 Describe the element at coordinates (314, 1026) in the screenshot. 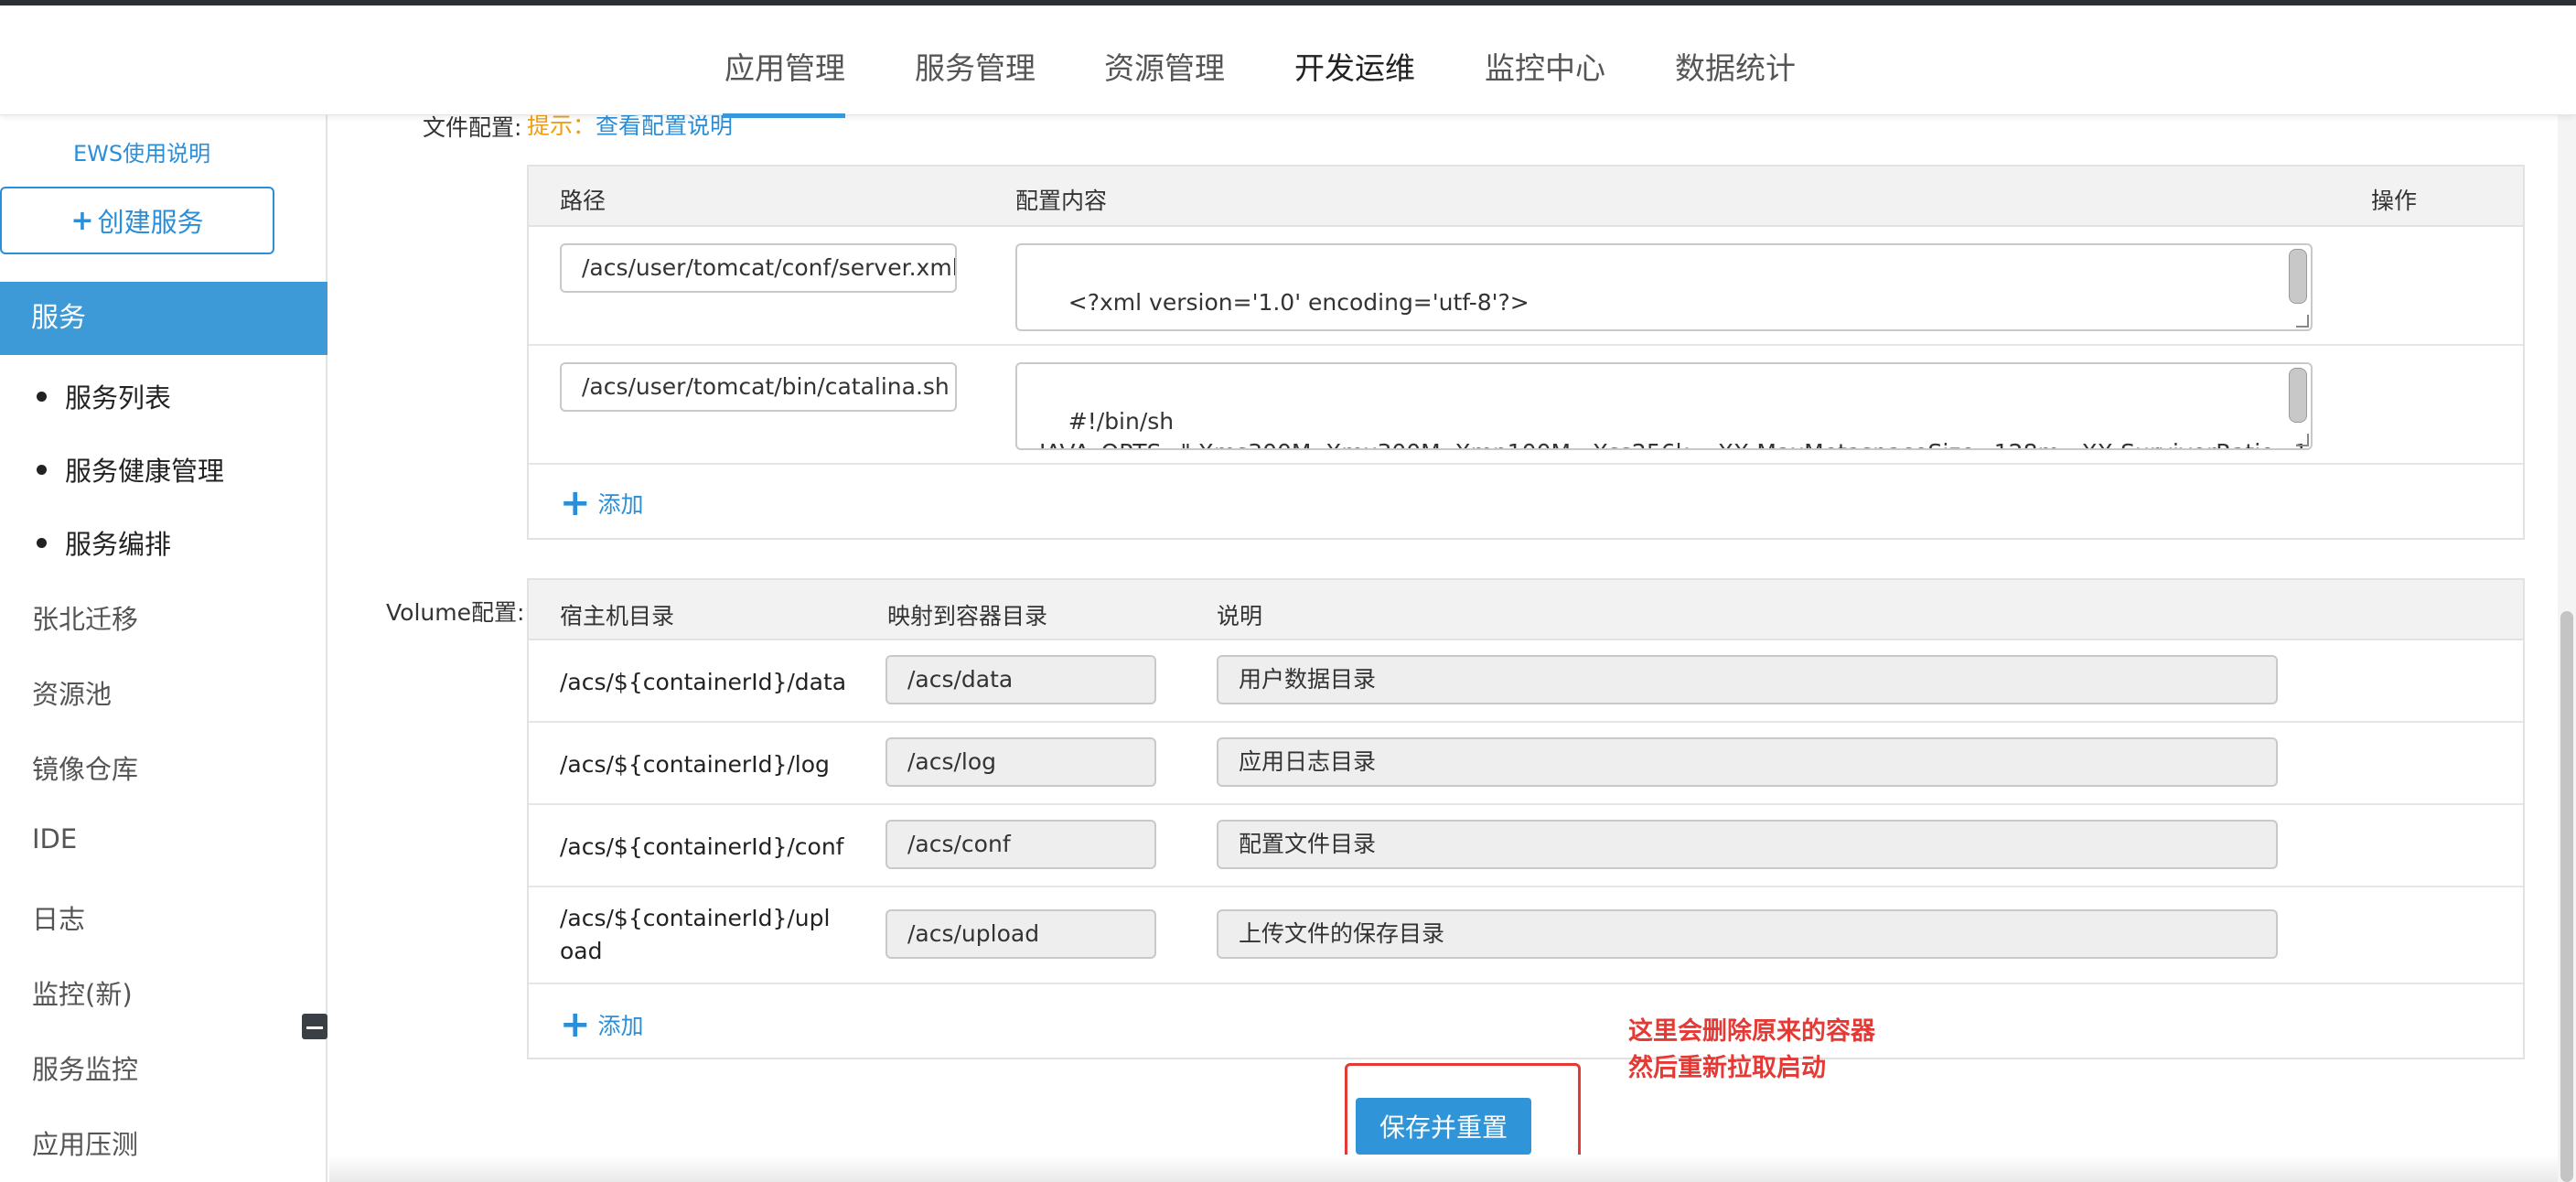

I see `collapse-sidebar-icon` at that location.